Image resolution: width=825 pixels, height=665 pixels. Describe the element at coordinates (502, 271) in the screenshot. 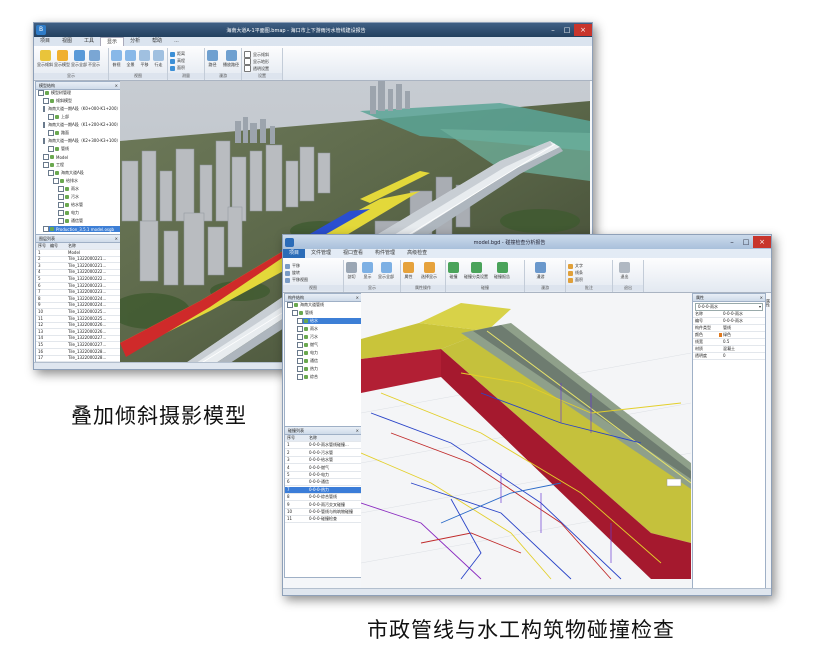

I see `clash-report-button: 碰撞报告` at that location.